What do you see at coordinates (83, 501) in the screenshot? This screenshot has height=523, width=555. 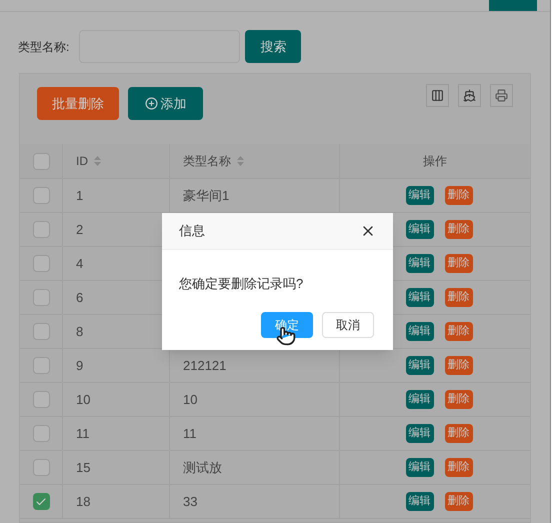 I see `table-cell-text: 18` at bounding box center [83, 501].